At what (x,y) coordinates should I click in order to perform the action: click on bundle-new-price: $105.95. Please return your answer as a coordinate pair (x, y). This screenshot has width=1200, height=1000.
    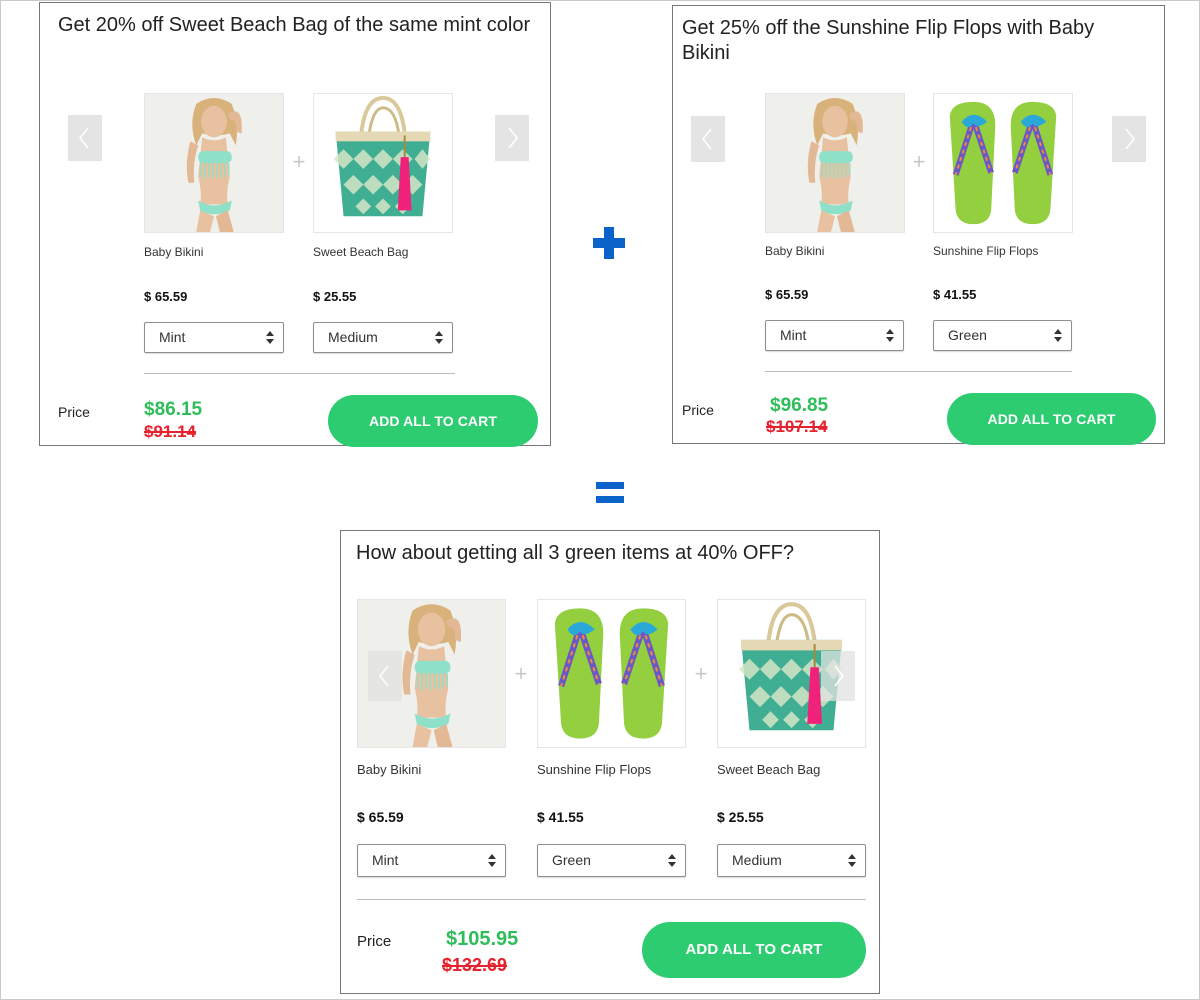
    Looking at the image, I should click on (482, 939).